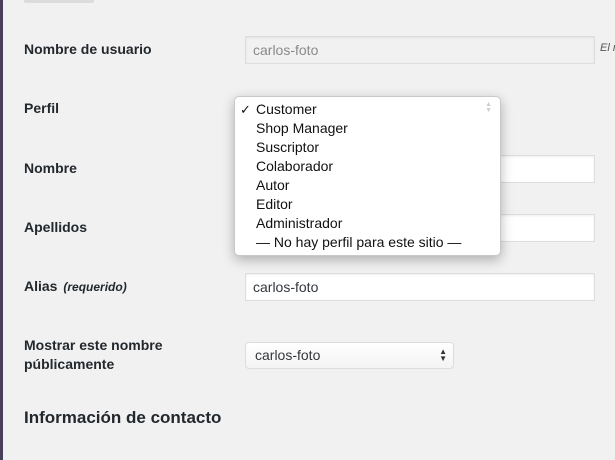 Image resolution: width=615 pixels, height=460 pixels. I want to click on role-option-label: Editor, so click(274, 204).